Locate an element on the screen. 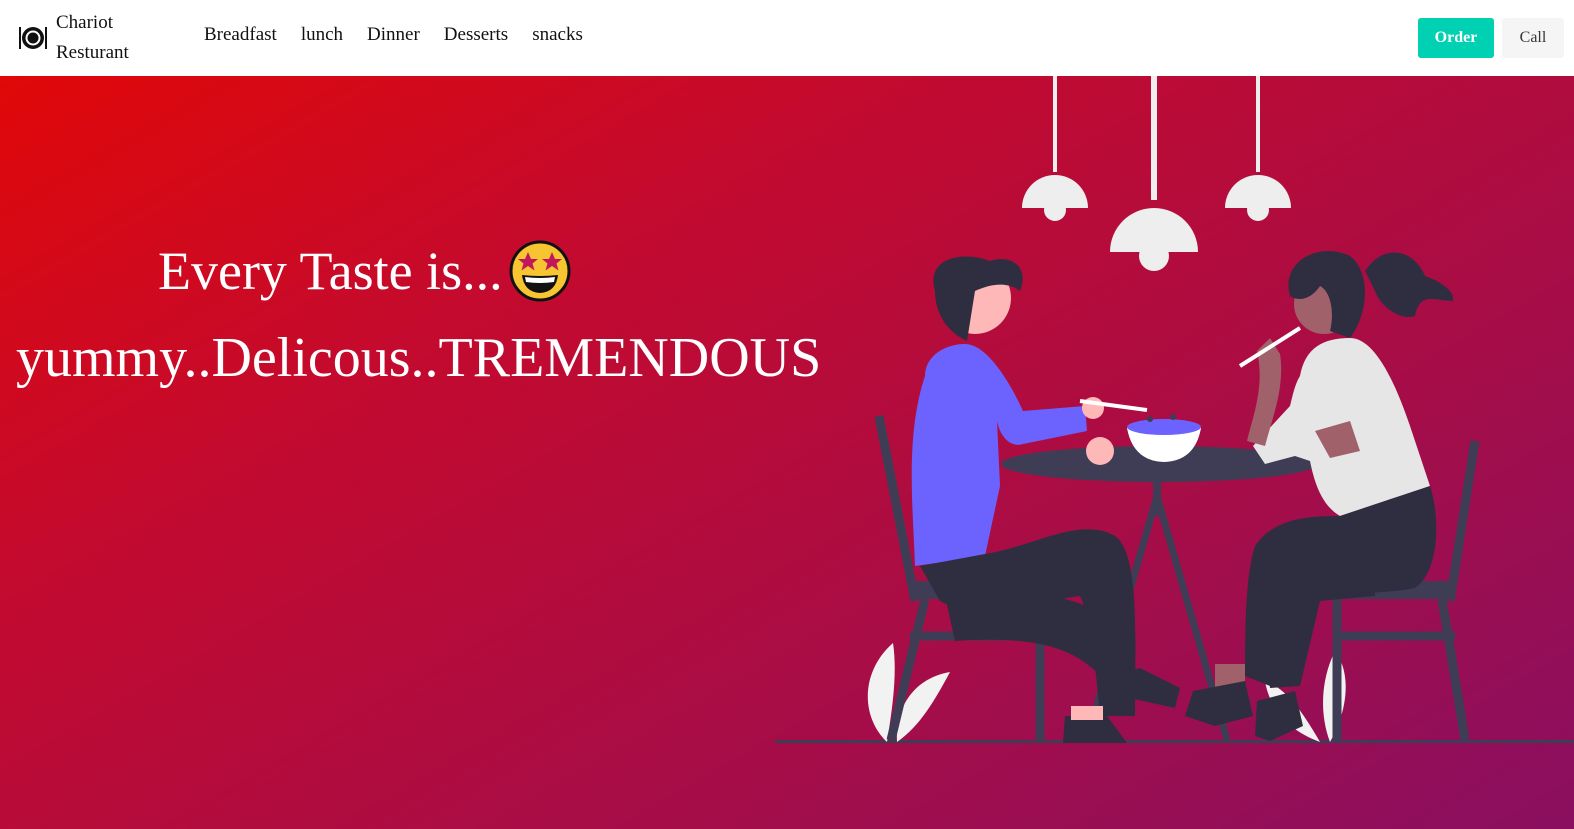  woman-figure is located at coordinates (1319, 495).